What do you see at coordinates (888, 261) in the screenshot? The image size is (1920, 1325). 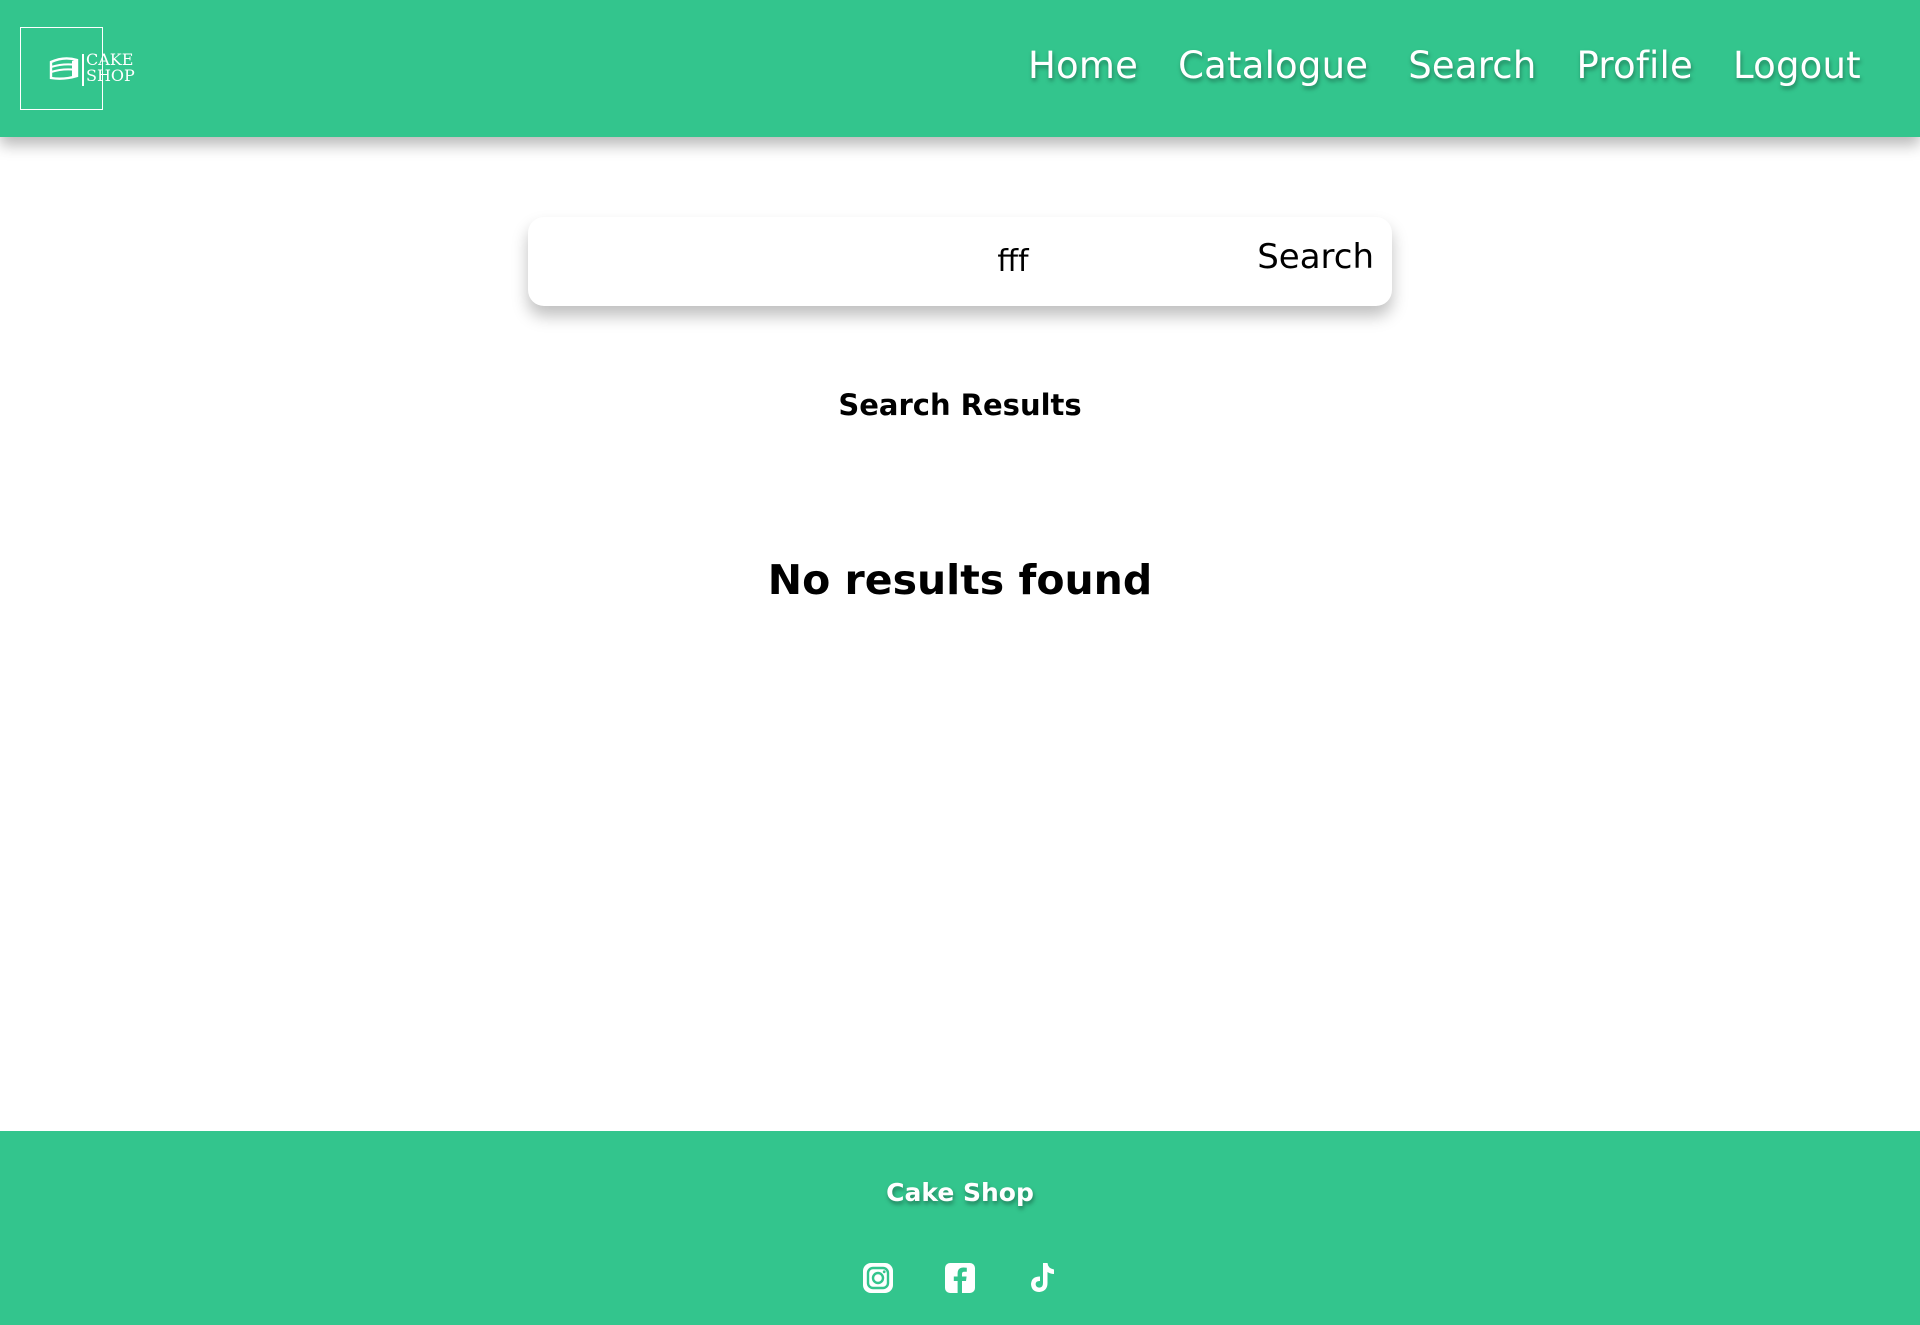 I see `search-input` at bounding box center [888, 261].